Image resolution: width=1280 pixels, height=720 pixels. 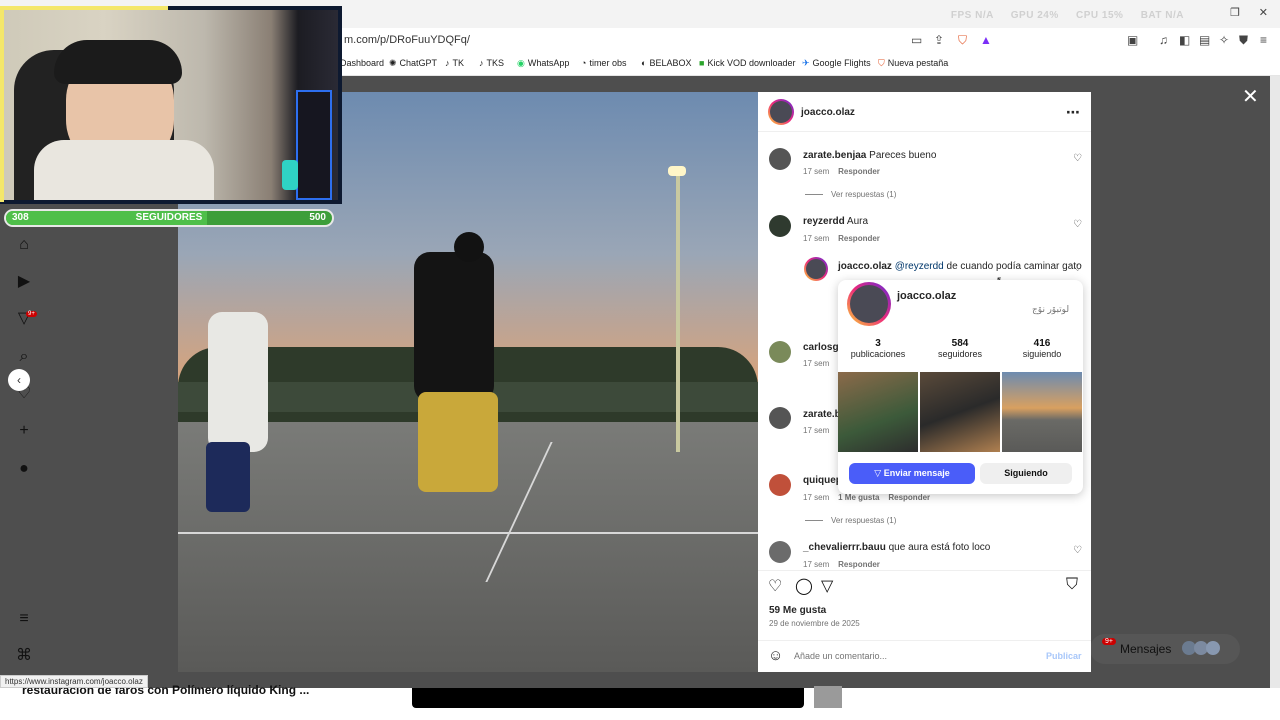 What do you see at coordinates (1224, 40) in the screenshot?
I see `ai-assistant-icon: ✧` at bounding box center [1224, 40].